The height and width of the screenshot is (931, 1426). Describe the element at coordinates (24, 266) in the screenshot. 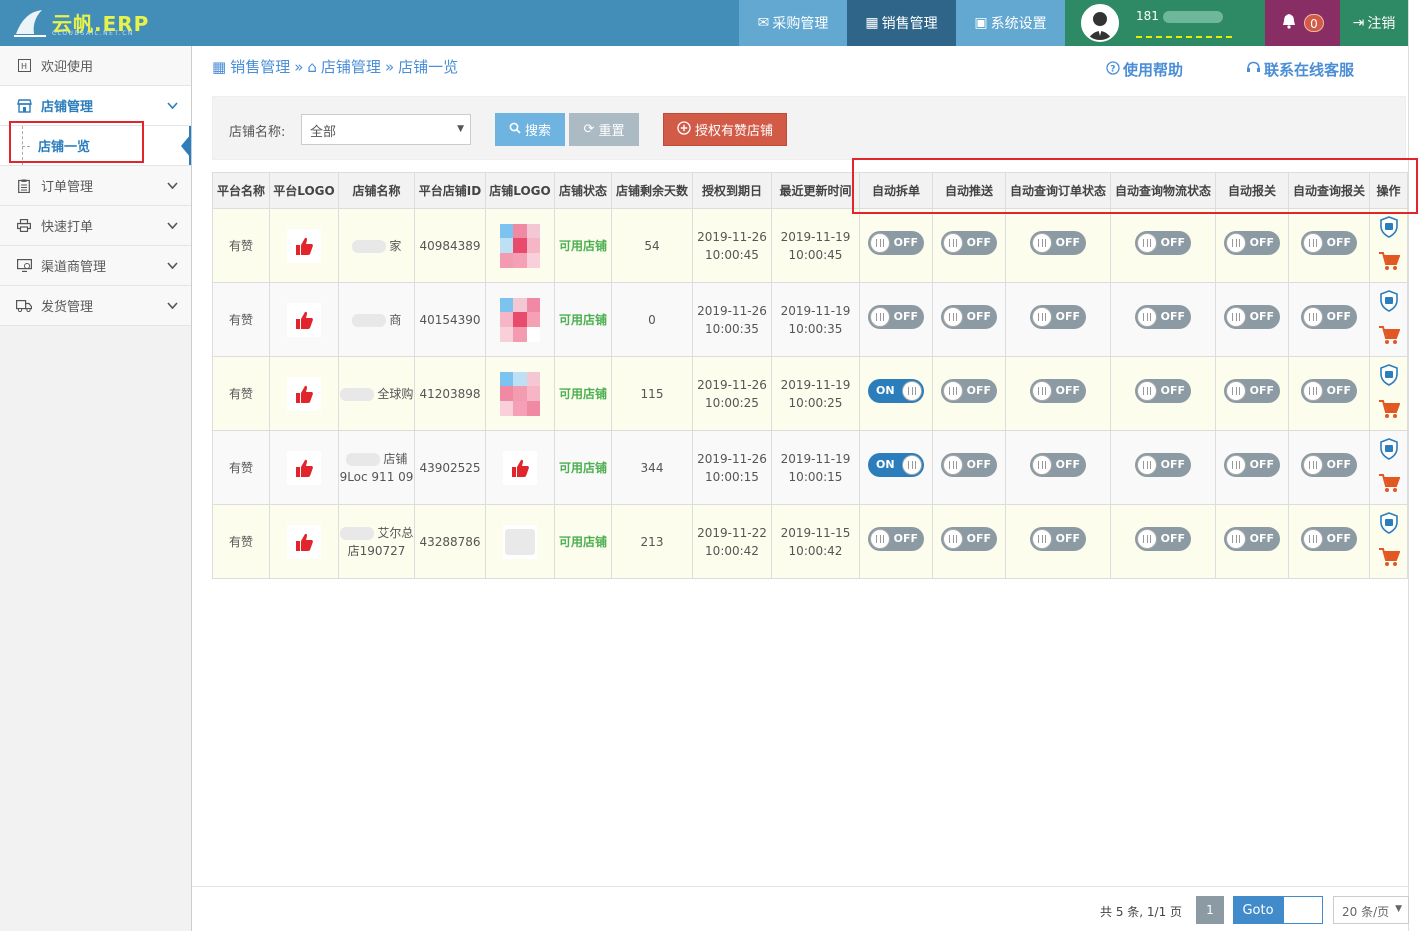

I see `channel-icon` at that location.